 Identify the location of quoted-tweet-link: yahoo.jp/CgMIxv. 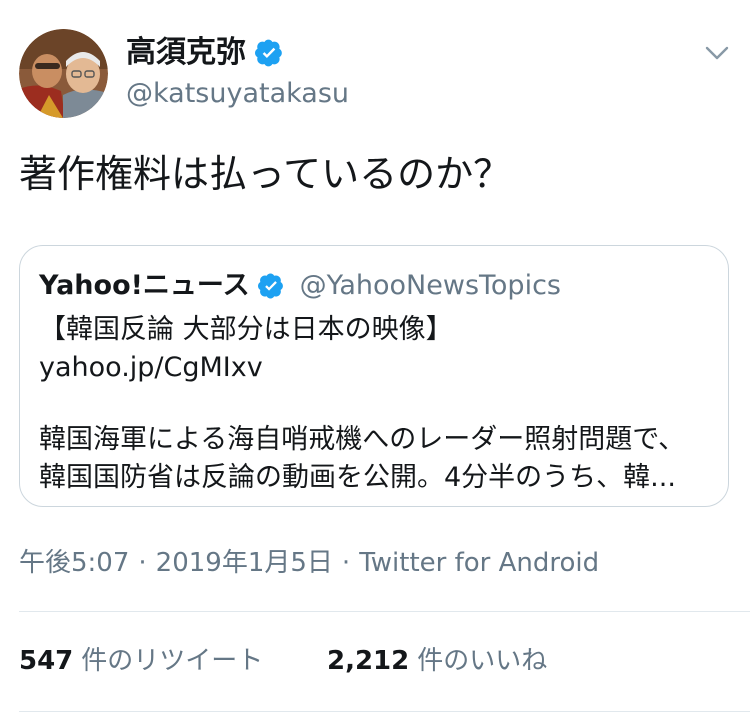
(151, 368).